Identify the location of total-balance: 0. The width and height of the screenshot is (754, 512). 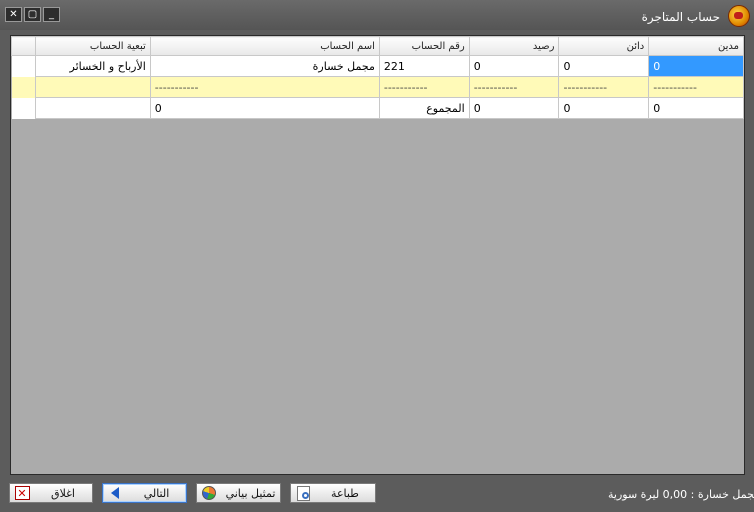
(514, 108).